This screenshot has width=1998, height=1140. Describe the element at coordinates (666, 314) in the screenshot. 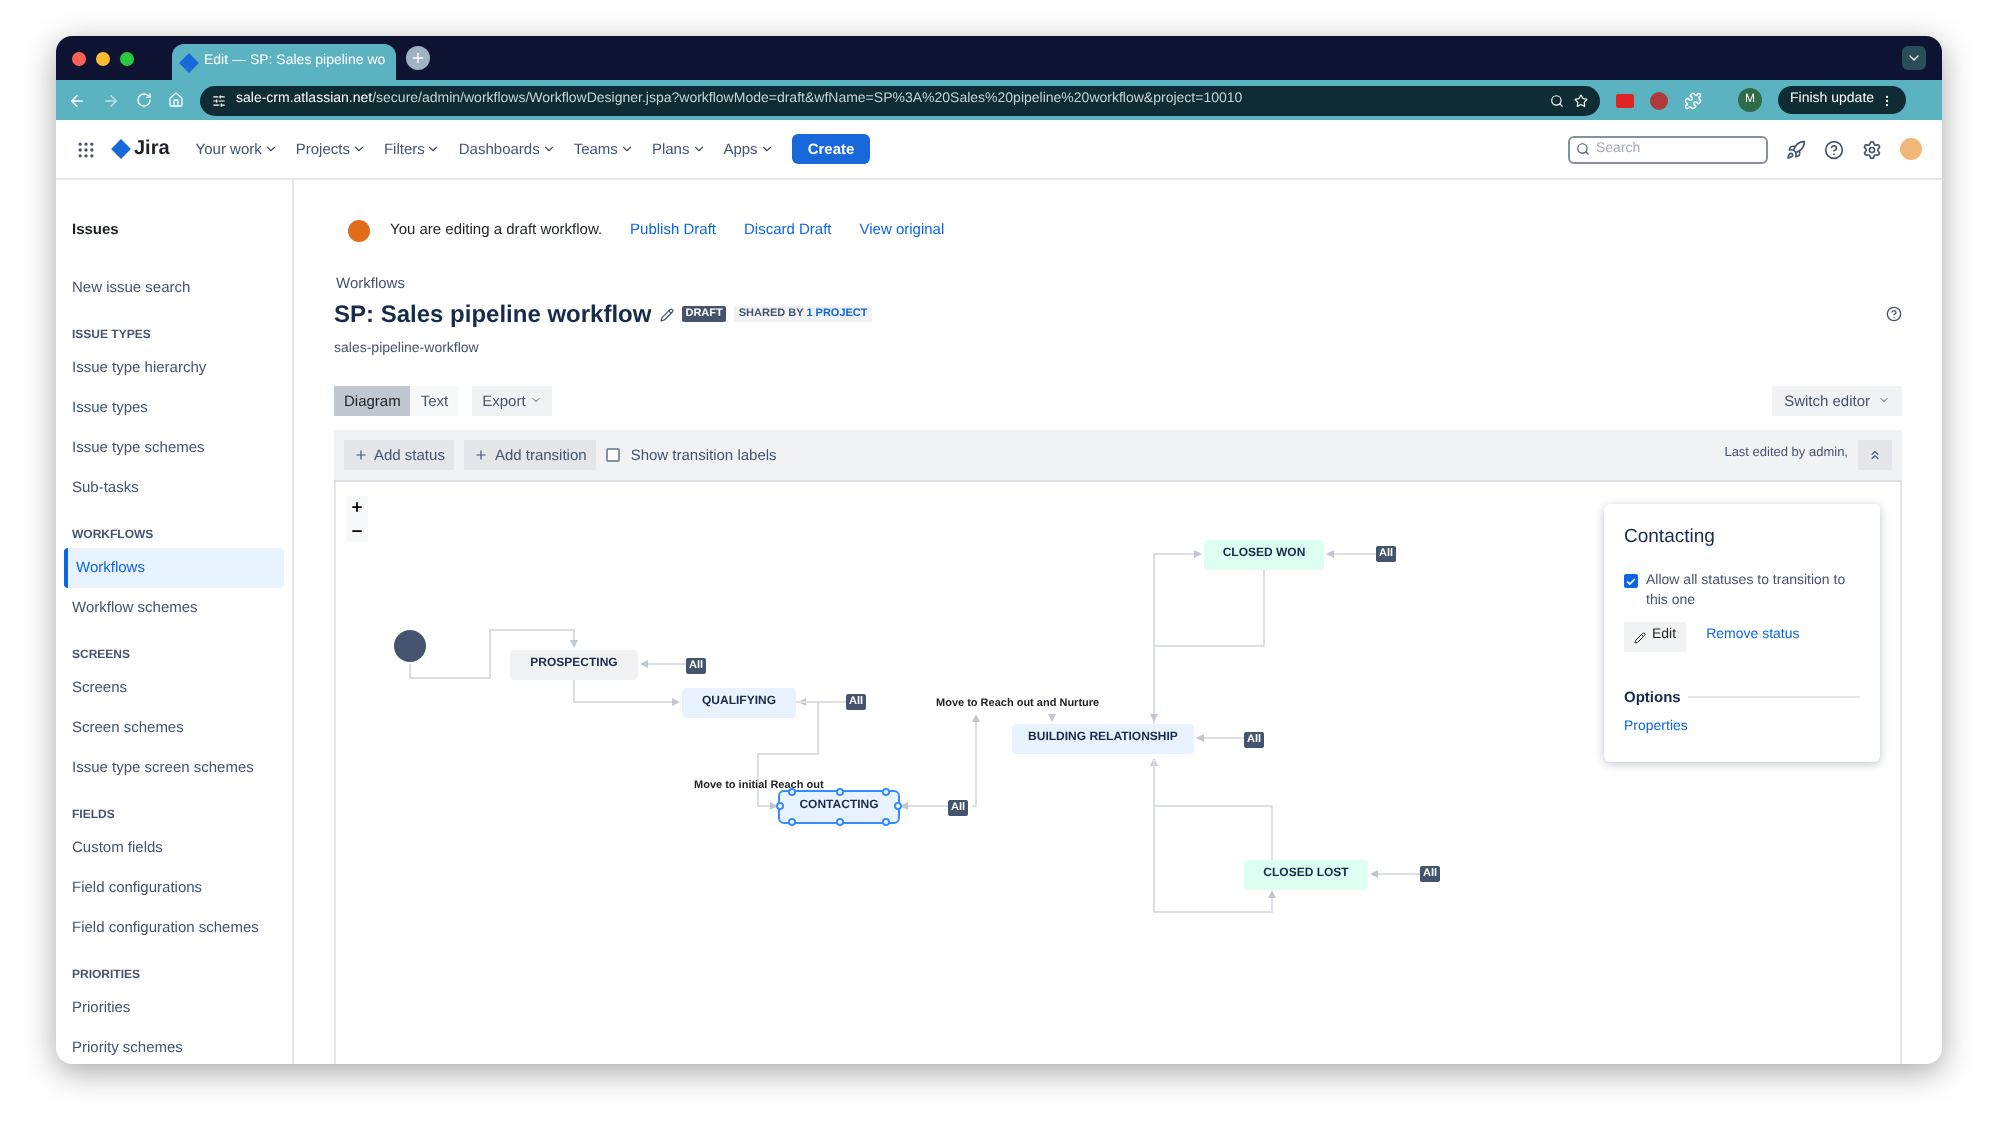

I see `edit-name-icon` at that location.